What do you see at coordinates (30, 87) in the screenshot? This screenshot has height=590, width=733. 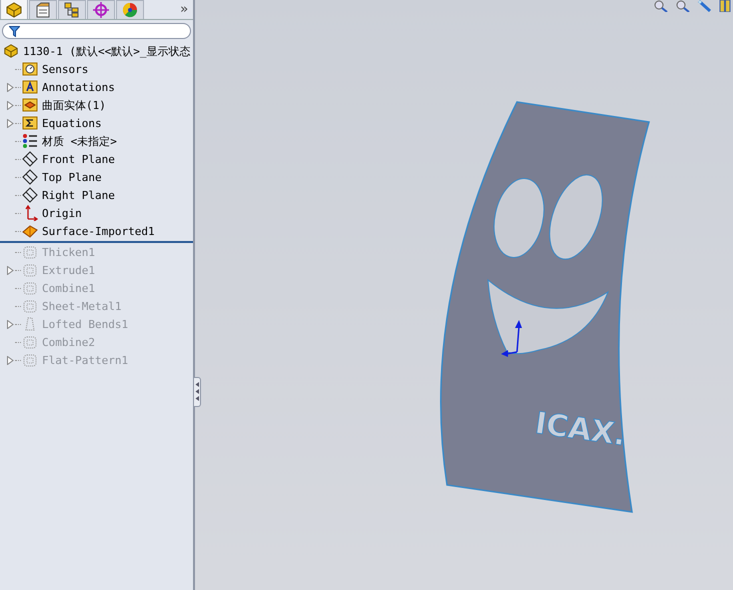 I see `letter-icon` at bounding box center [30, 87].